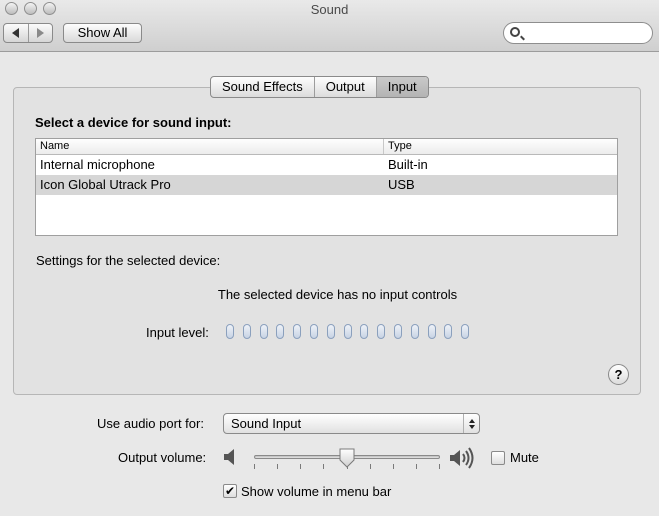  Describe the element at coordinates (133, 122) in the screenshot. I see `device-heading: Select a device for sound input:` at that location.